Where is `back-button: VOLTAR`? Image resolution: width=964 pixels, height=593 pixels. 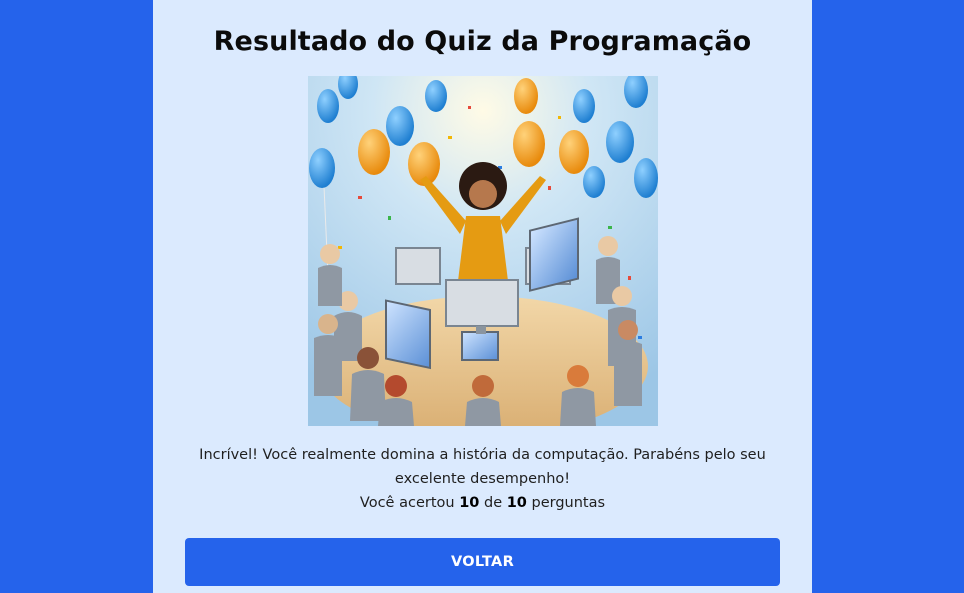
back-button: VOLTAR is located at coordinates (482, 562).